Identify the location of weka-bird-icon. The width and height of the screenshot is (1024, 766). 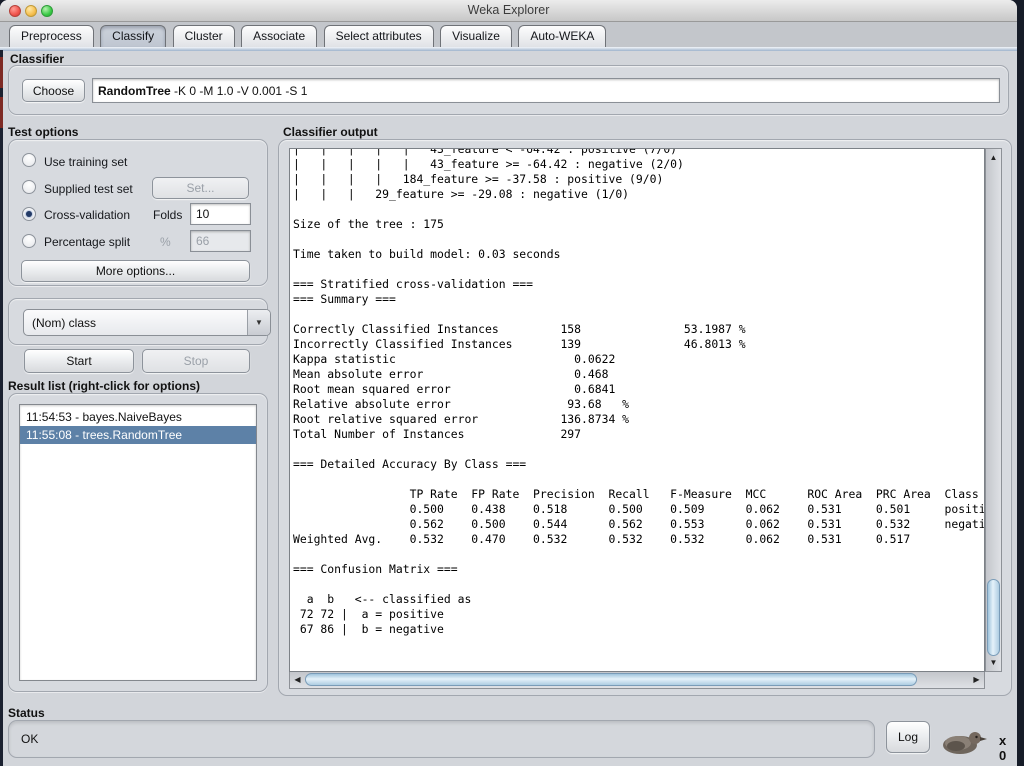
(965, 743).